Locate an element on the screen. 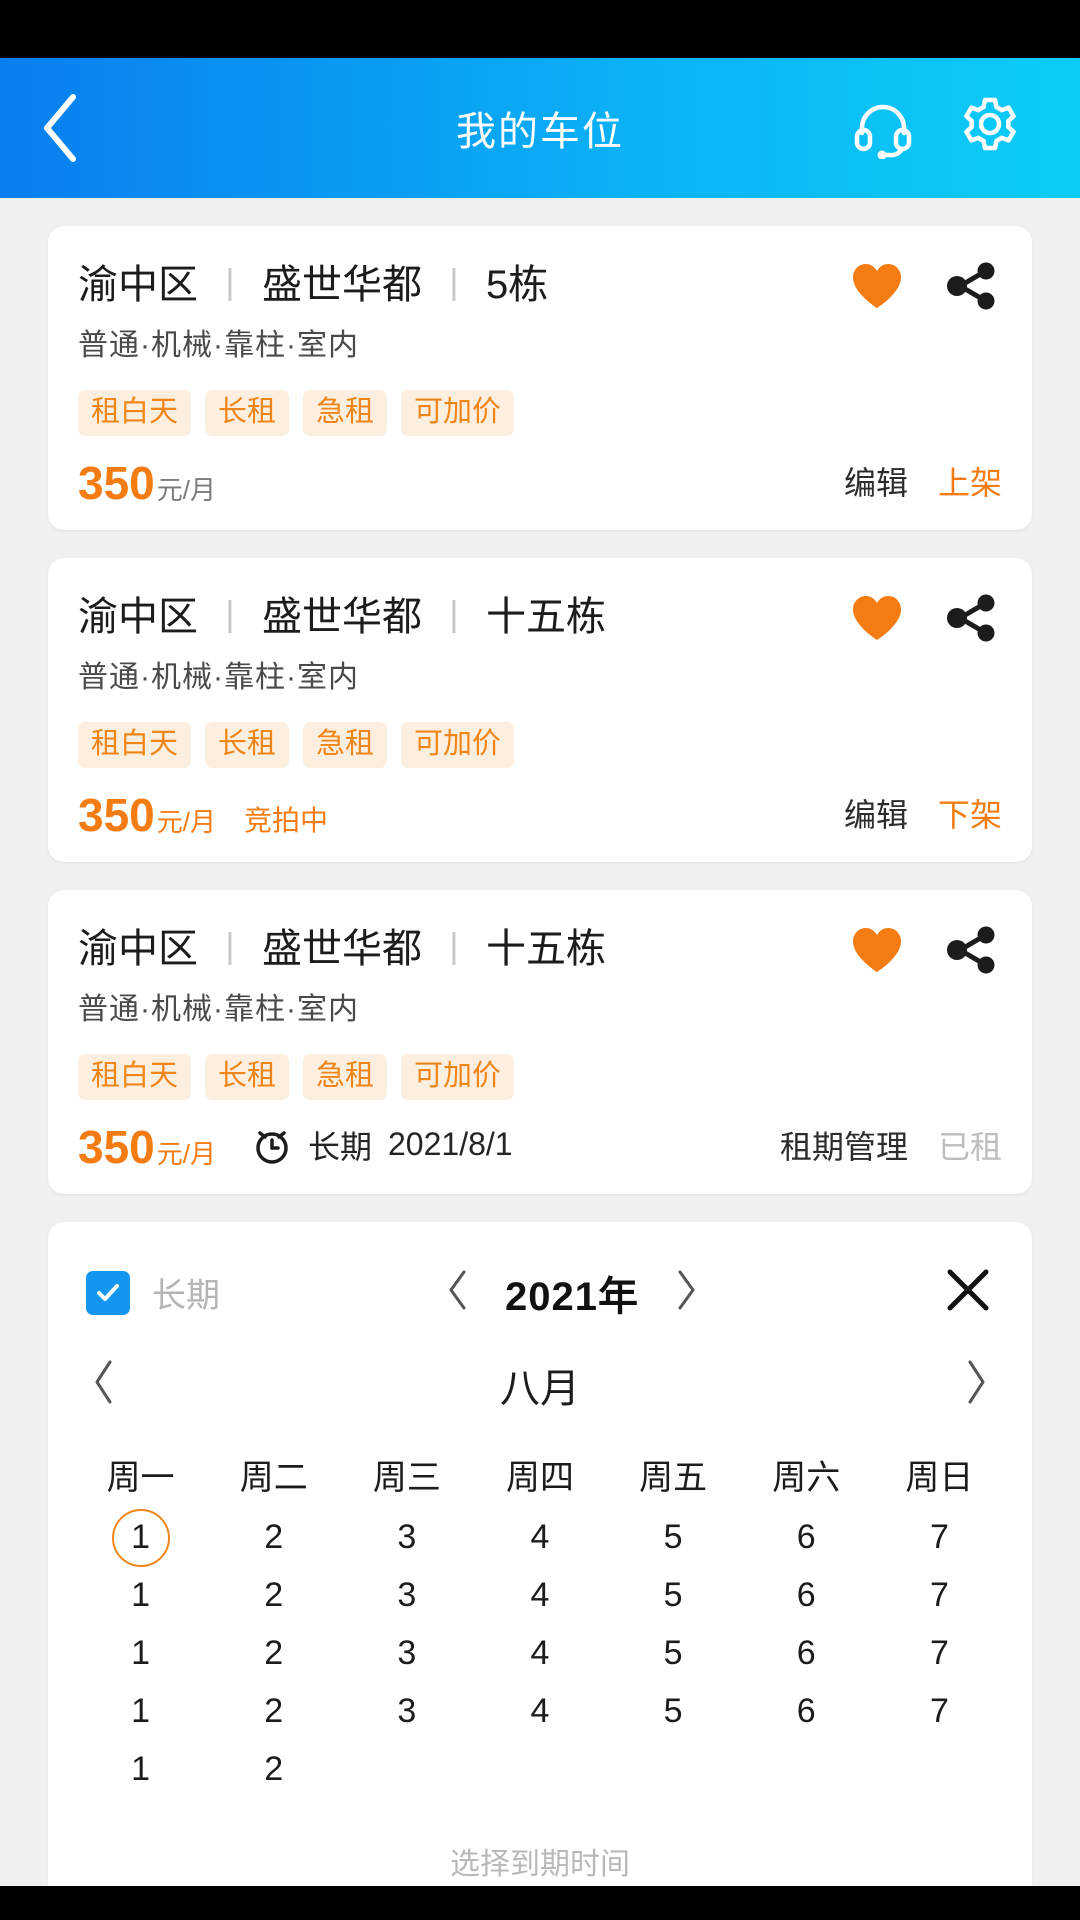 The height and width of the screenshot is (1920, 1080). listing-action: 上架 is located at coordinates (970, 481).